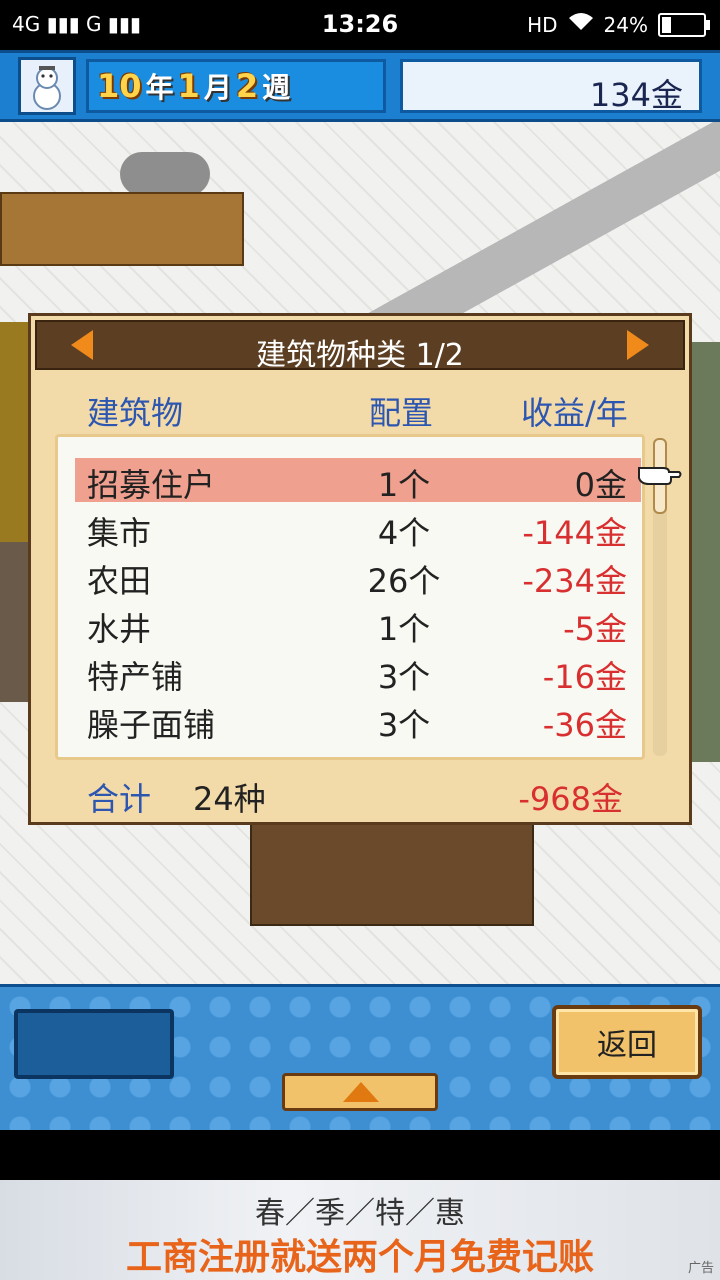 The height and width of the screenshot is (1280, 720). I want to click on game-bottom-bar: 返回, so click(360, 1057).